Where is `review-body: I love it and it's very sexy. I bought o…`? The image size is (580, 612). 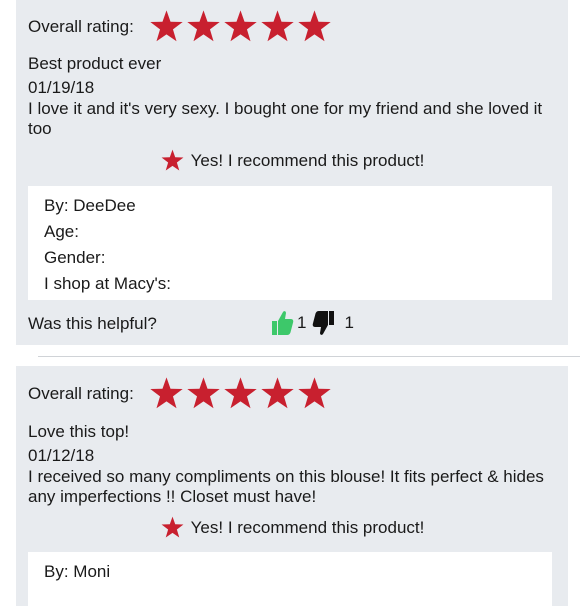
review-body: I love it and it's very sexy. I bought o… is located at coordinates (285, 118).